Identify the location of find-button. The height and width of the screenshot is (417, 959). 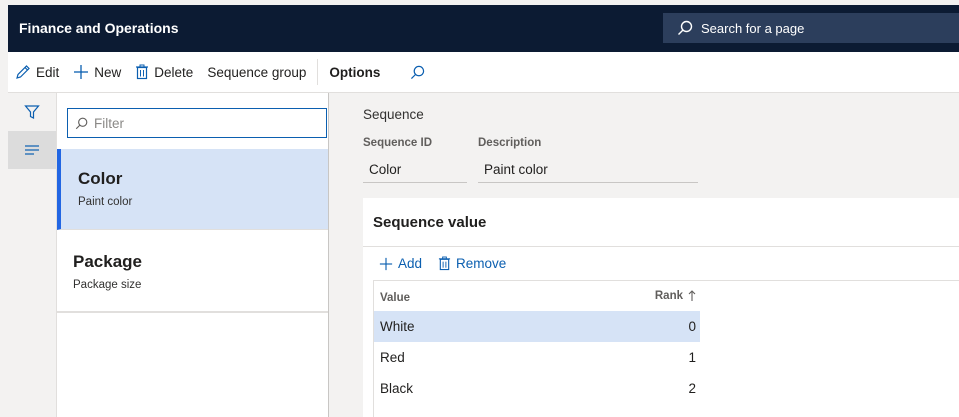
(420, 72).